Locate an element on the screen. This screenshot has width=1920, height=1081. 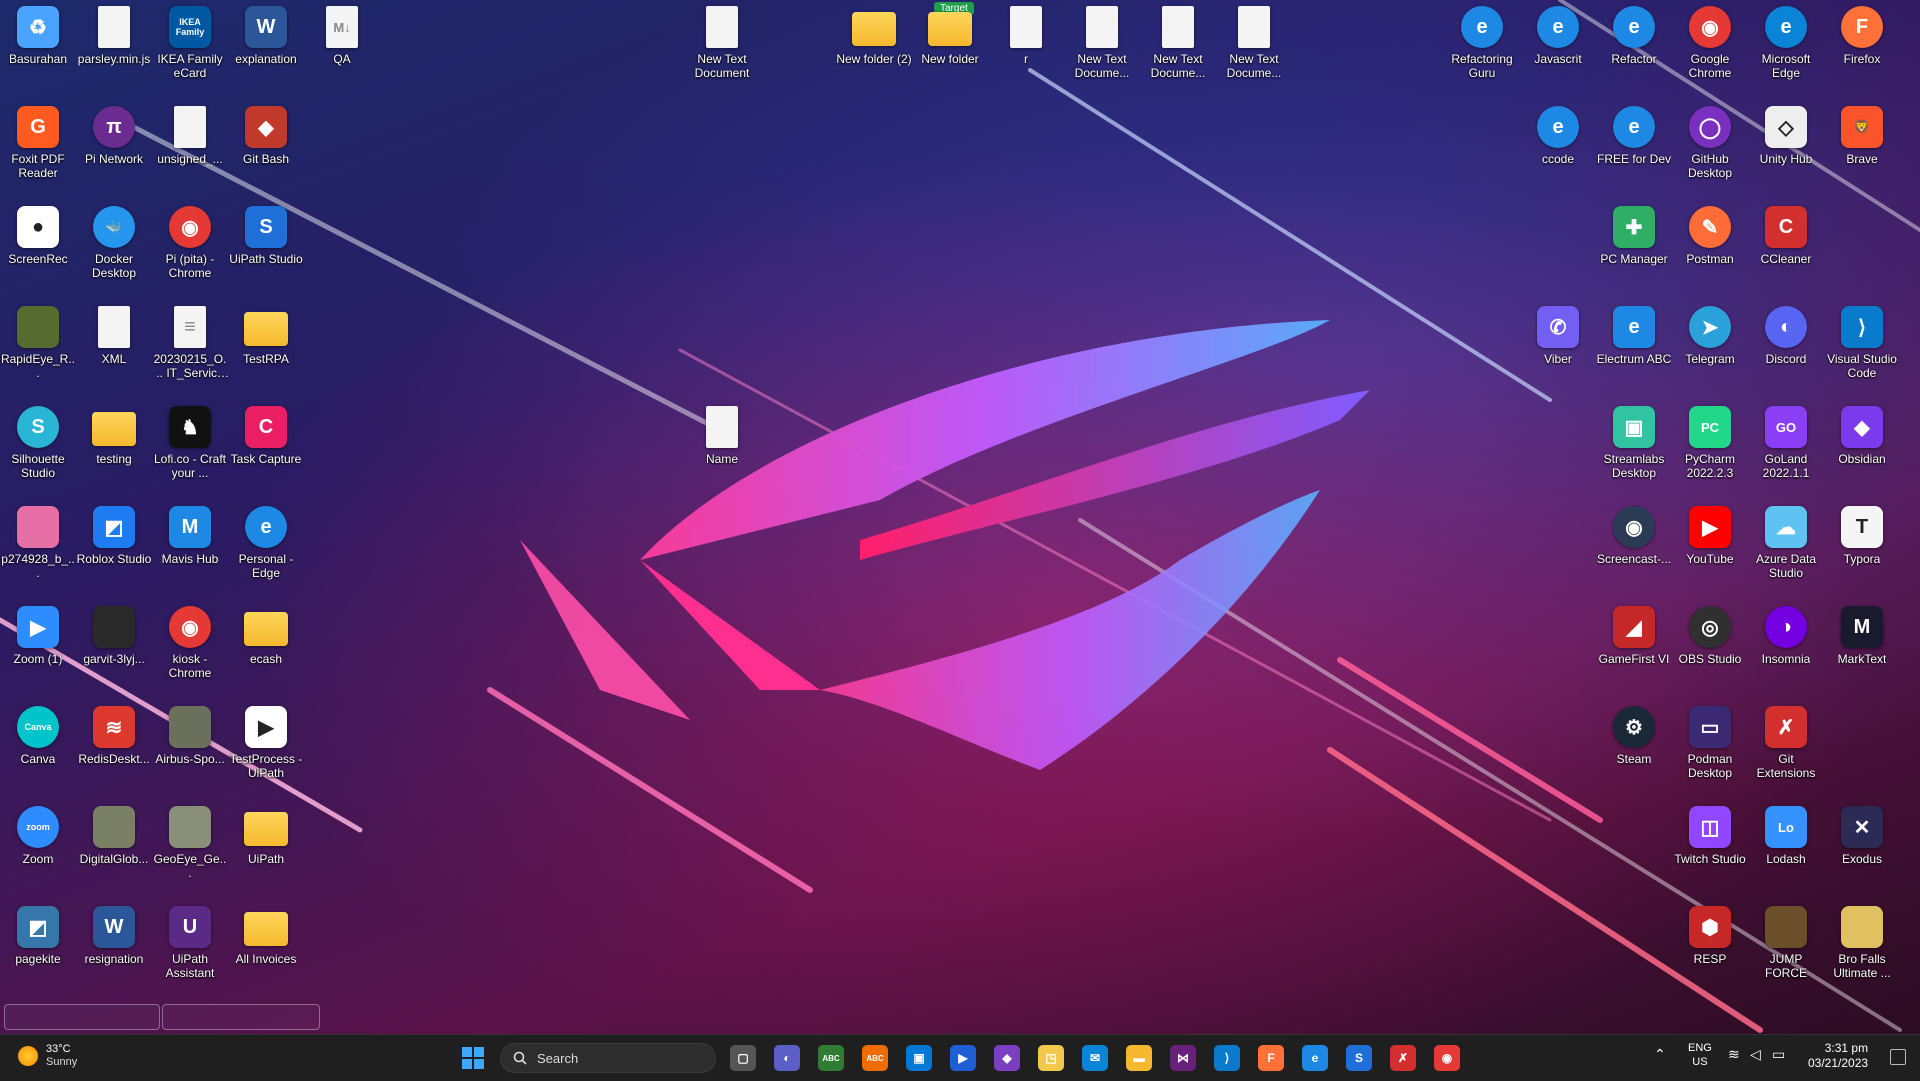
desktop-icon: ✗ Git Extensions is located at coordinates (1786, 743).